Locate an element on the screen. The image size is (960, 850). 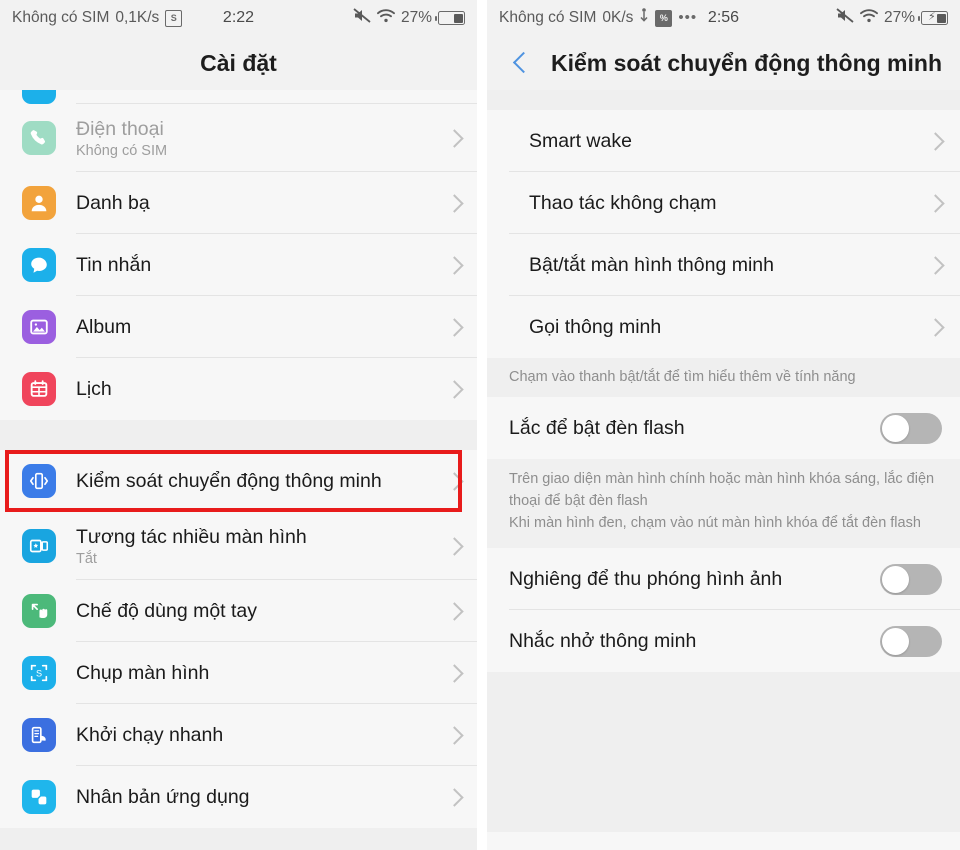
list-item-text: Lịch is located at coordinates (262, 389).